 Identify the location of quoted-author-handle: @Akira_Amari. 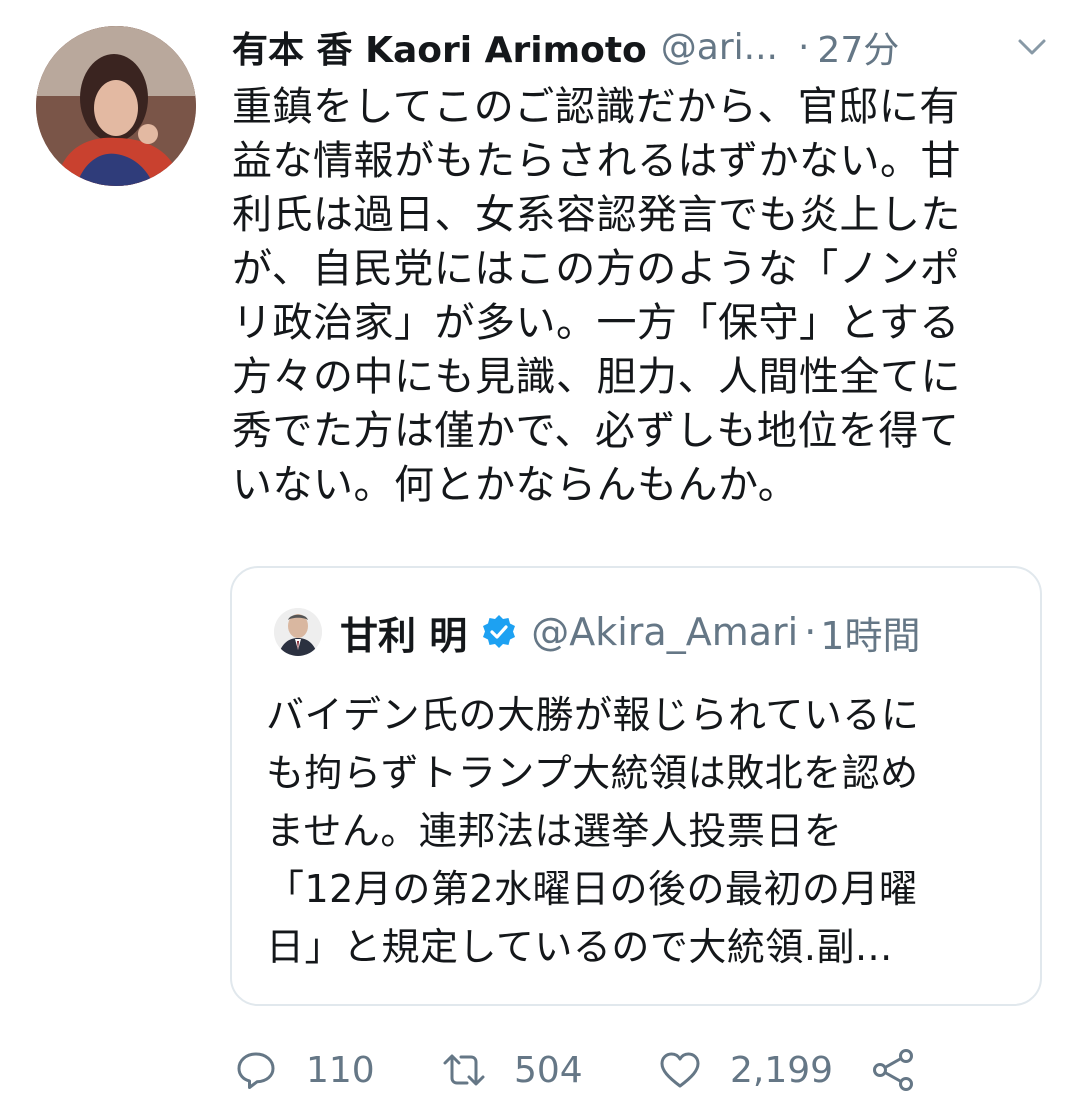
(665, 632).